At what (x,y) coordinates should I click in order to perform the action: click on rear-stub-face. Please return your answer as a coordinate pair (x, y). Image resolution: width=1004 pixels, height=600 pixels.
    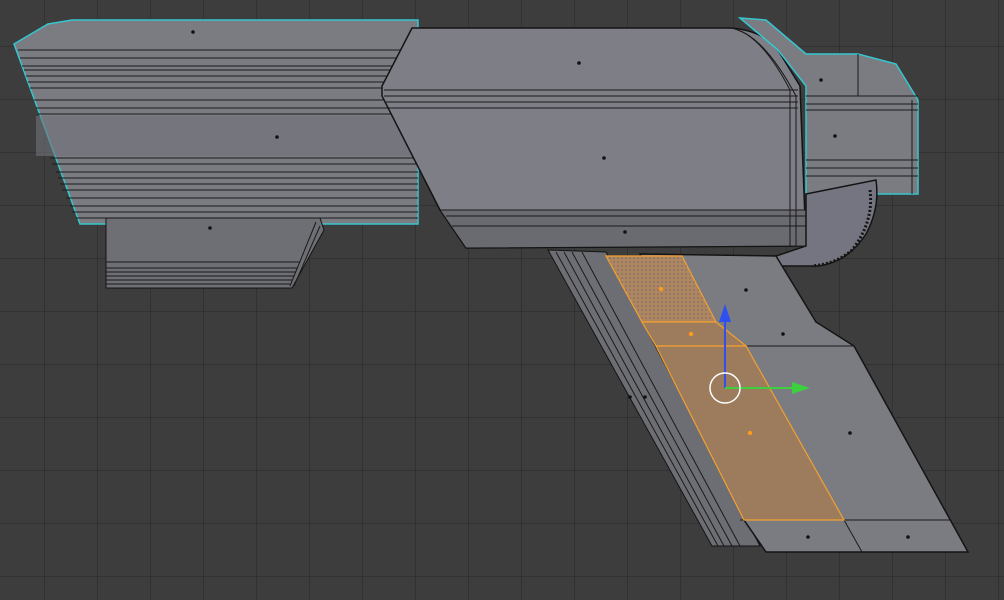
    Looking at the image, I should click on (215, 253).